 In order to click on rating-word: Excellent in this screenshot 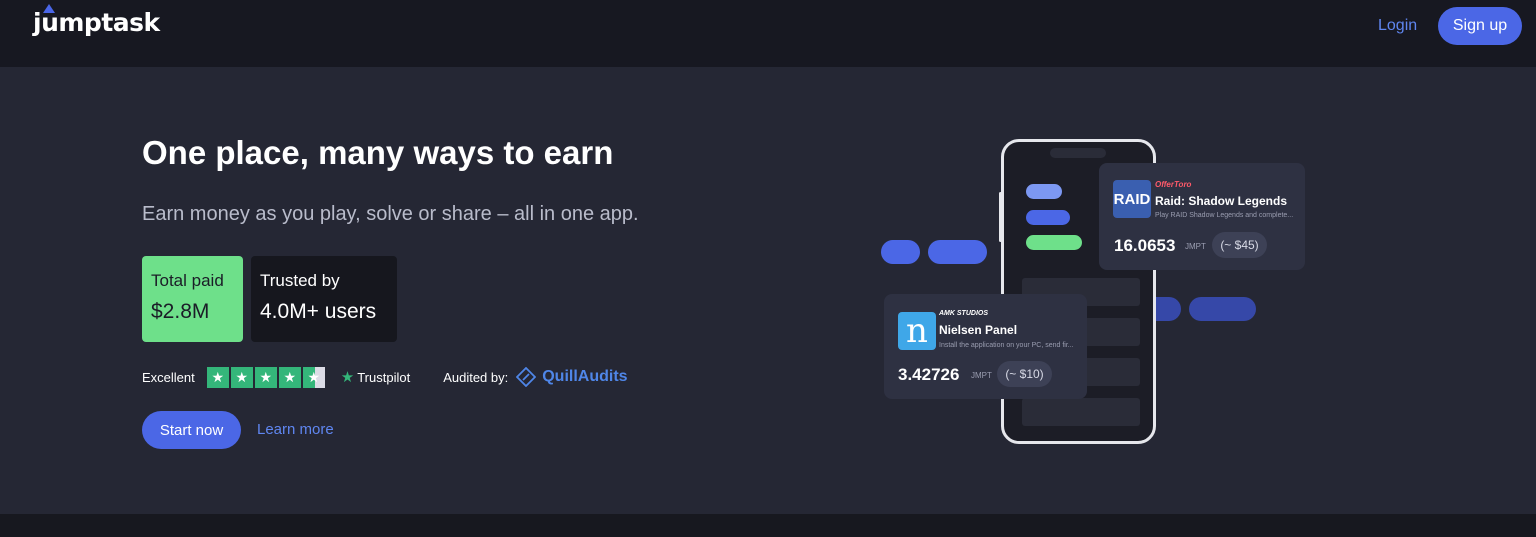, I will do `click(168, 377)`.